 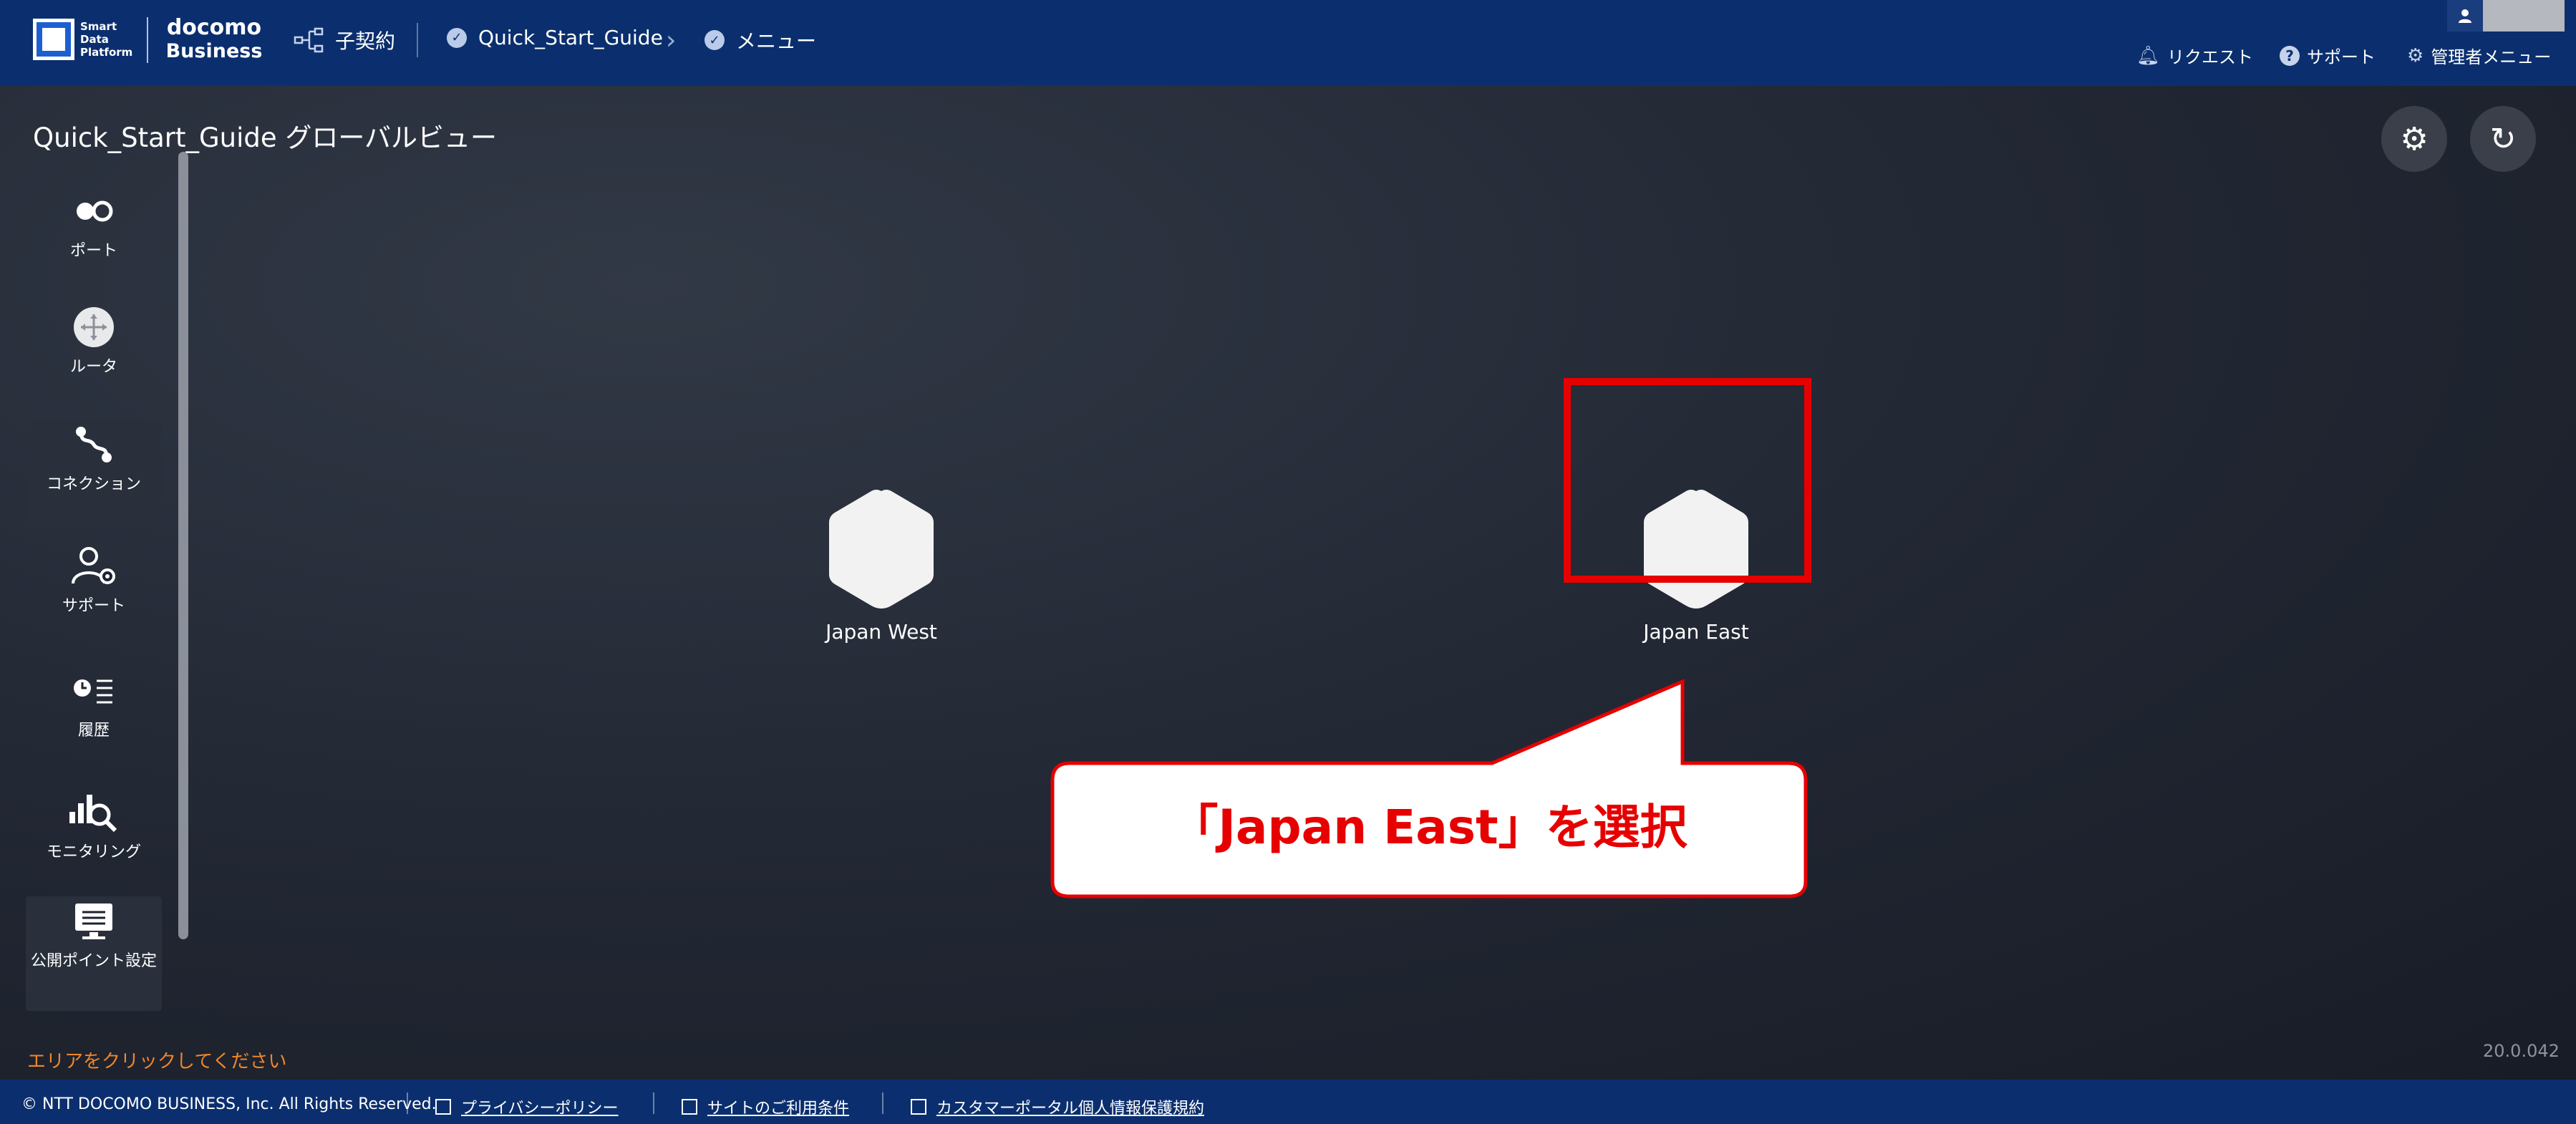 What do you see at coordinates (93, 251) in the screenshot?
I see `sidebar-item-label: ポート` at bounding box center [93, 251].